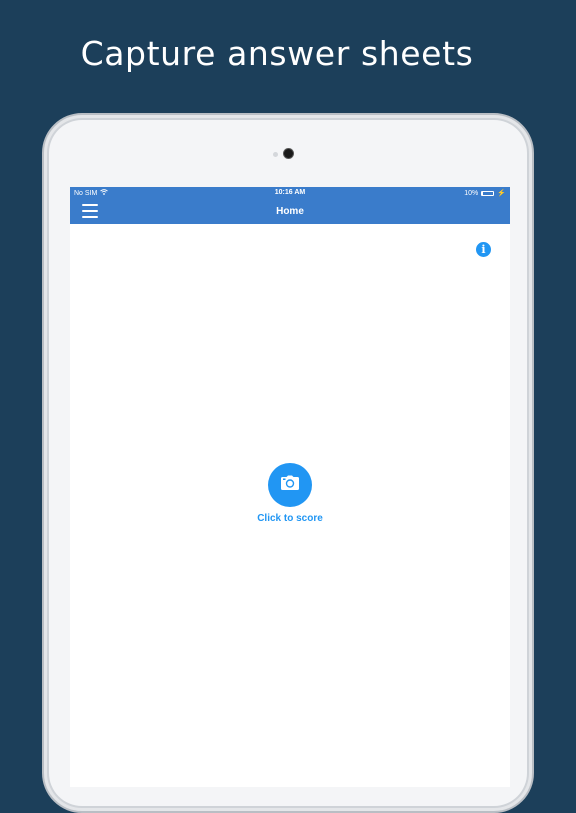  Describe the element at coordinates (290, 518) in the screenshot. I see `click-to-score-label: Click to score` at that location.